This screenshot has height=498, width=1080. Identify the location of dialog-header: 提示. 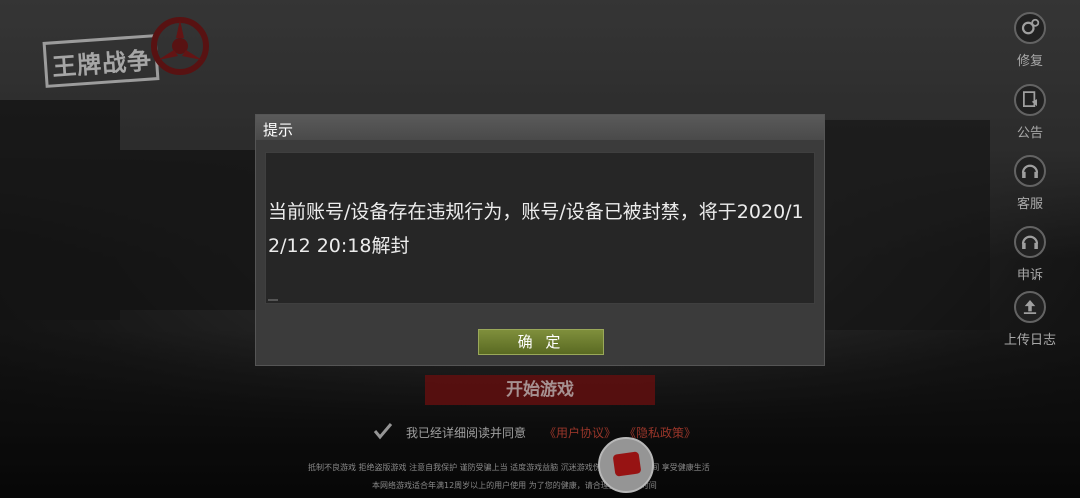
(540, 127).